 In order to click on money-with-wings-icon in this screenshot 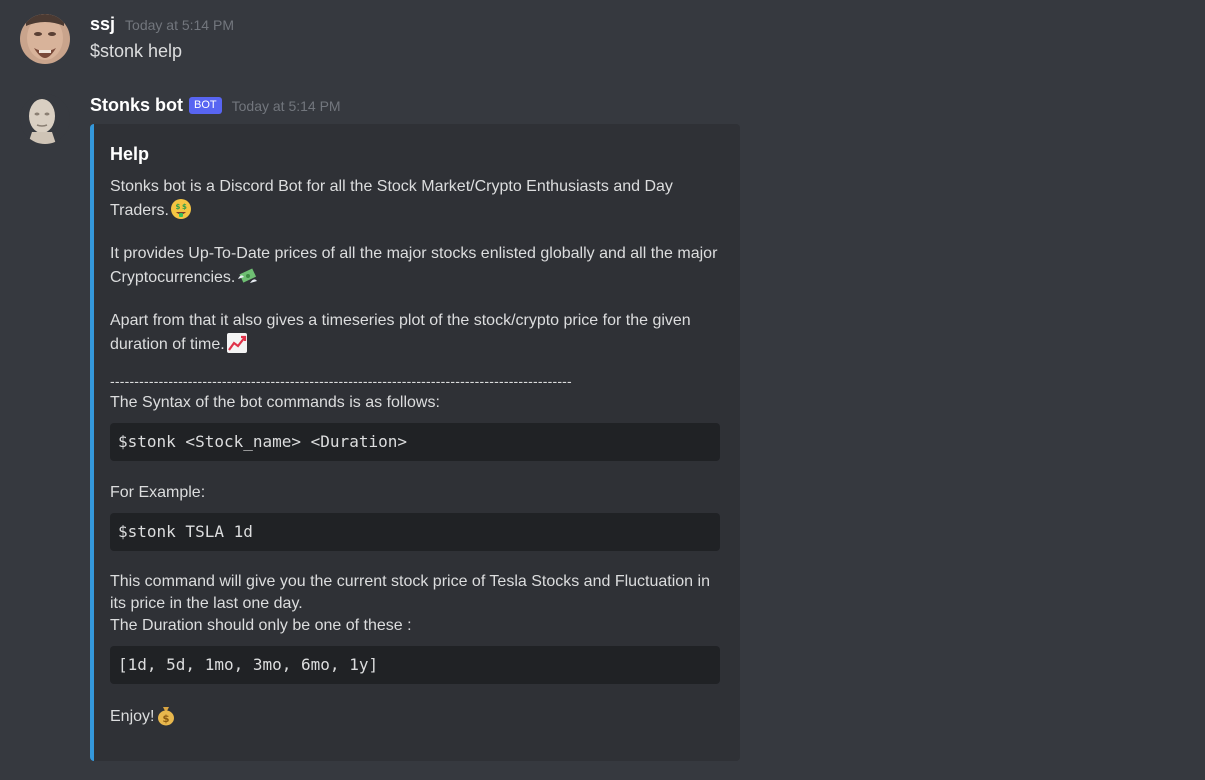, I will do `click(248, 275)`.